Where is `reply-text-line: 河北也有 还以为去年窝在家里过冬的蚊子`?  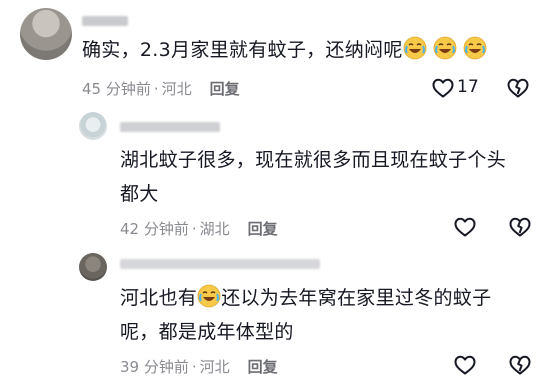 reply-text-line: 河北也有 还以为去年窝在家里过冬的蚊子 is located at coordinates (330, 298).